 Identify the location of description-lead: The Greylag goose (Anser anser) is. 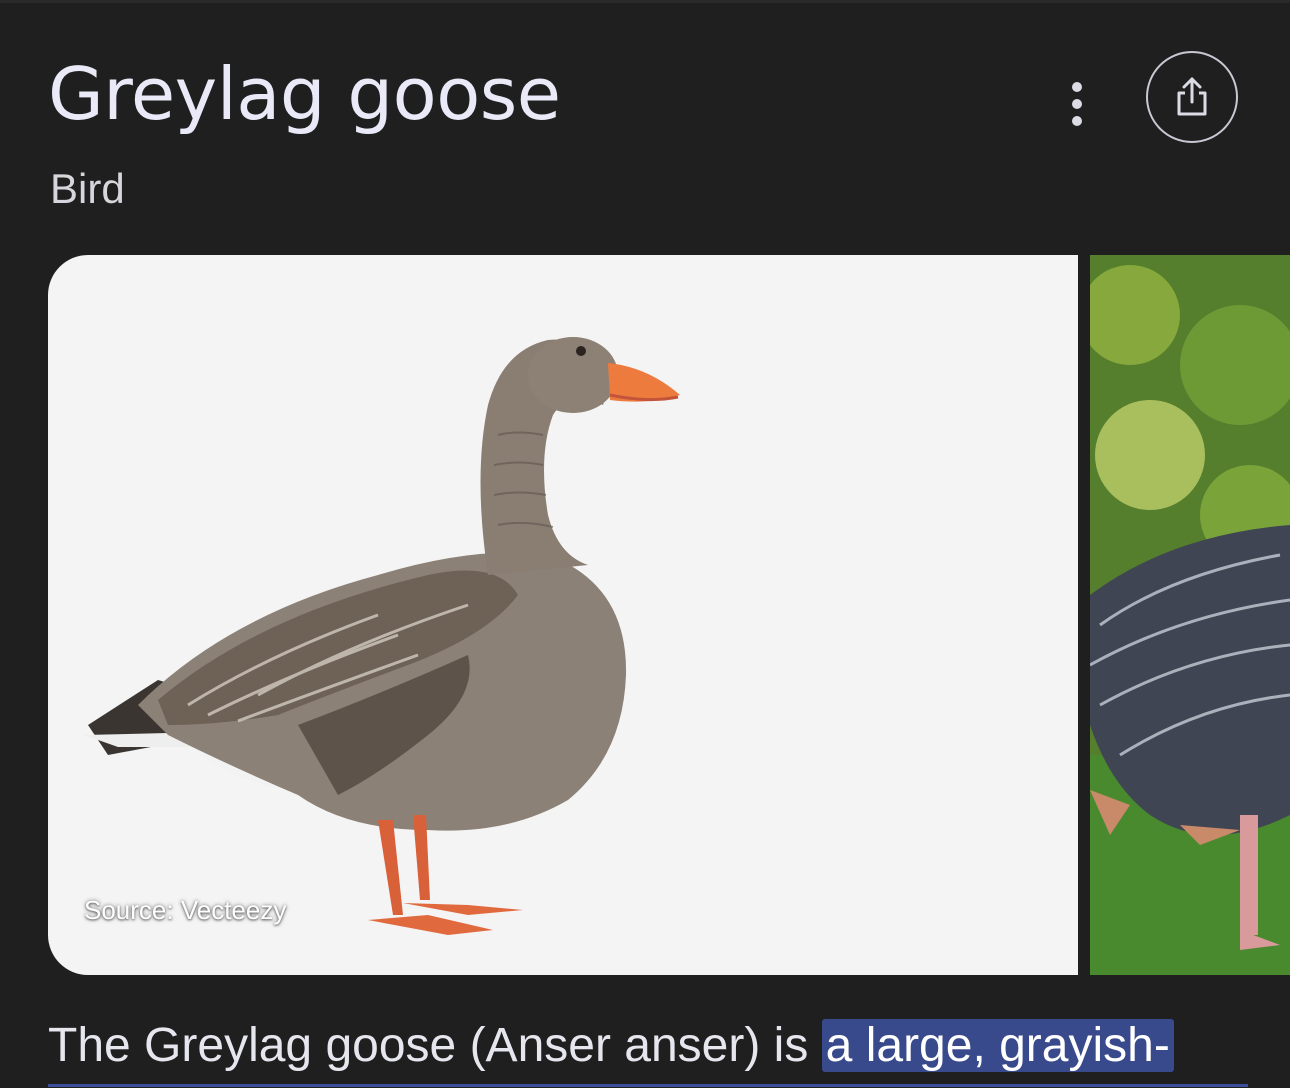
(435, 1045).